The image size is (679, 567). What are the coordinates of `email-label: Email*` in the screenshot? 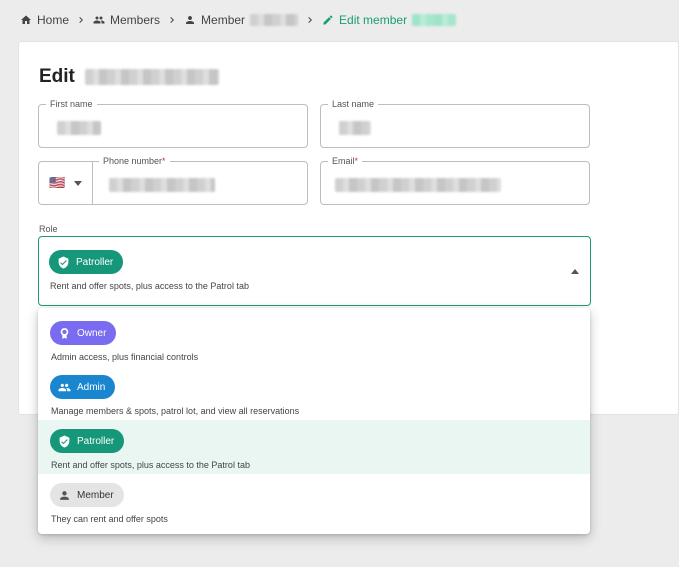 It's located at (345, 161).